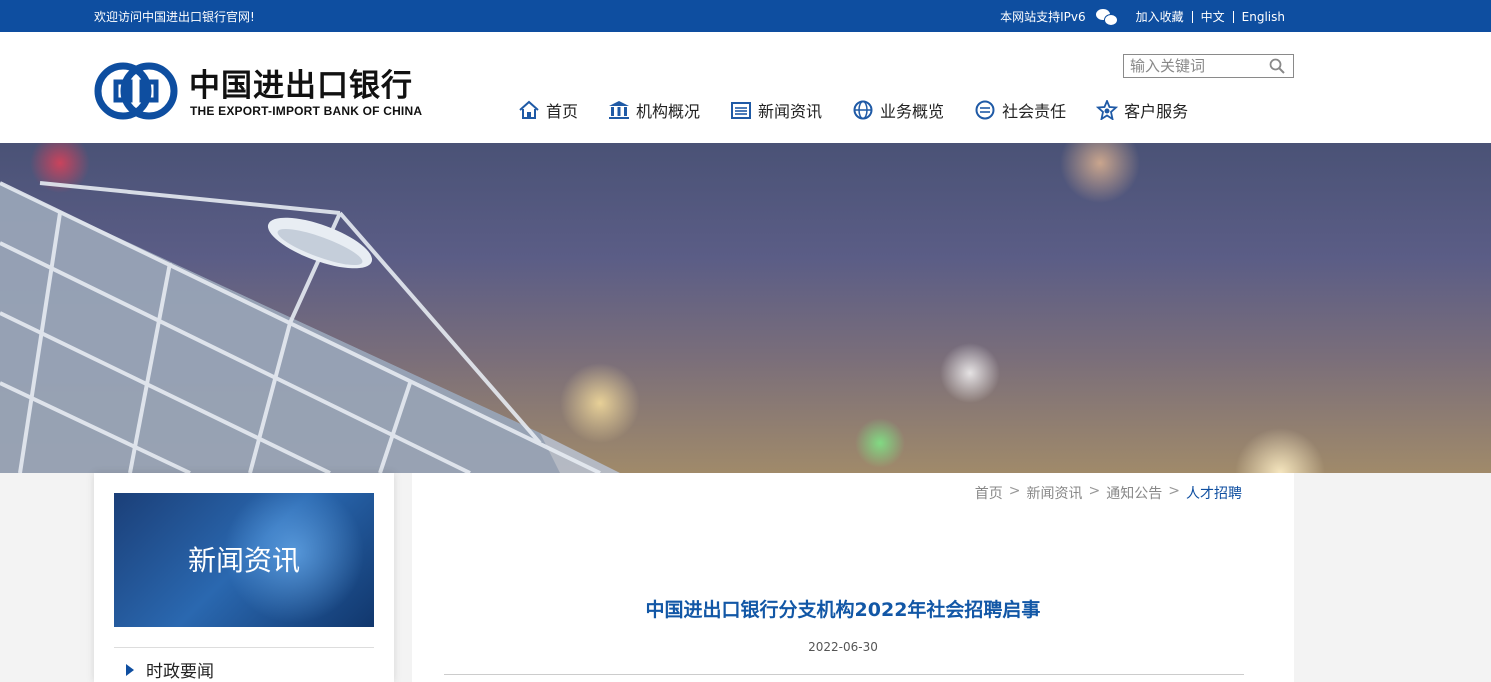 The image size is (1491, 682). What do you see at coordinates (1034, 111) in the screenshot?
I see `nav-item-label: 社会责任` at bounding box center [1034, 111].